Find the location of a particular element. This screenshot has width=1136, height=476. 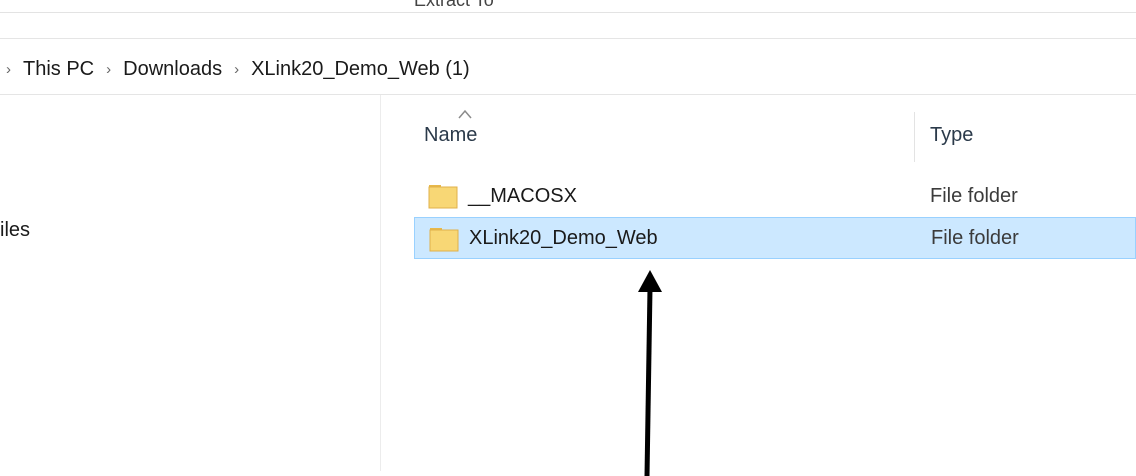

breadcrumb-downloads: Downloads is located at coordinates (172, 69).